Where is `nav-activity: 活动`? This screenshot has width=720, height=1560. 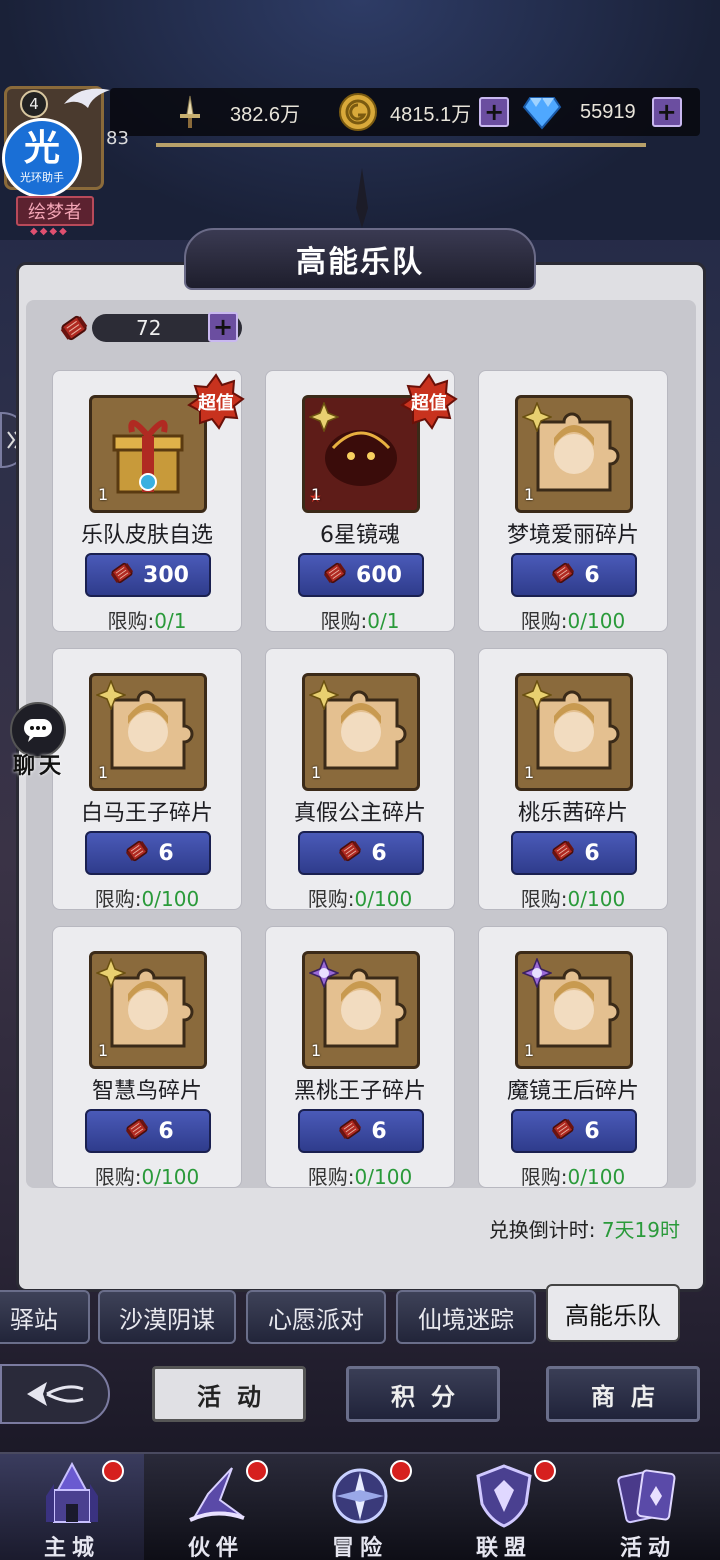
nav-activity: 活动 is located at coordinates (648, 1507).